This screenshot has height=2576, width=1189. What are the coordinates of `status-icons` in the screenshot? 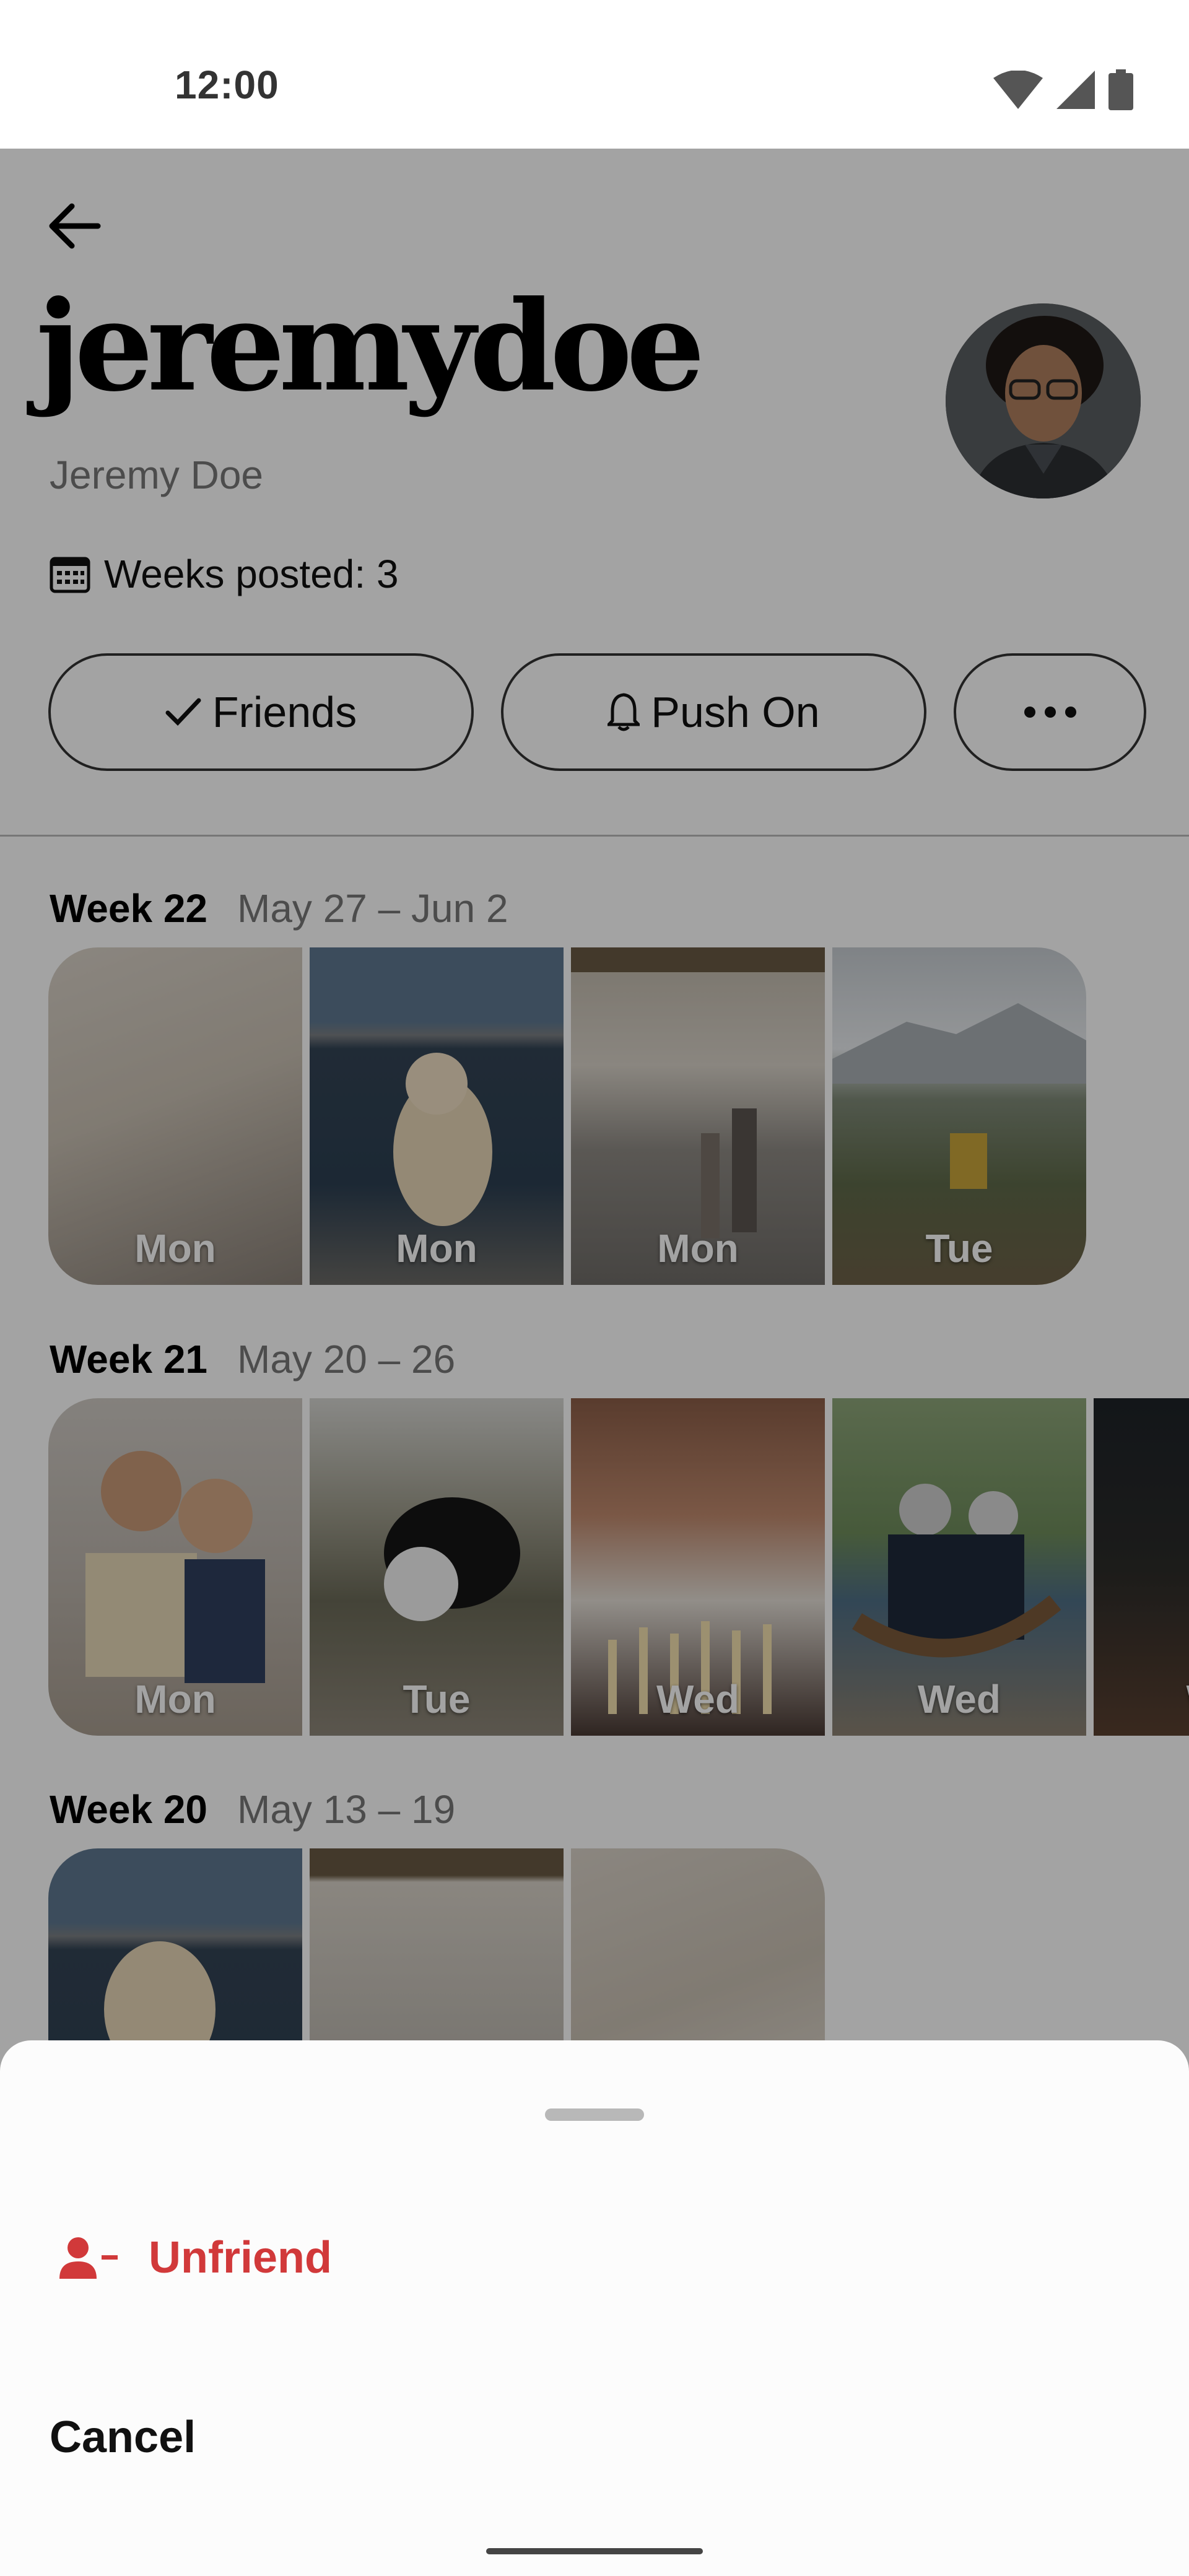 It's located at (1063, 89).